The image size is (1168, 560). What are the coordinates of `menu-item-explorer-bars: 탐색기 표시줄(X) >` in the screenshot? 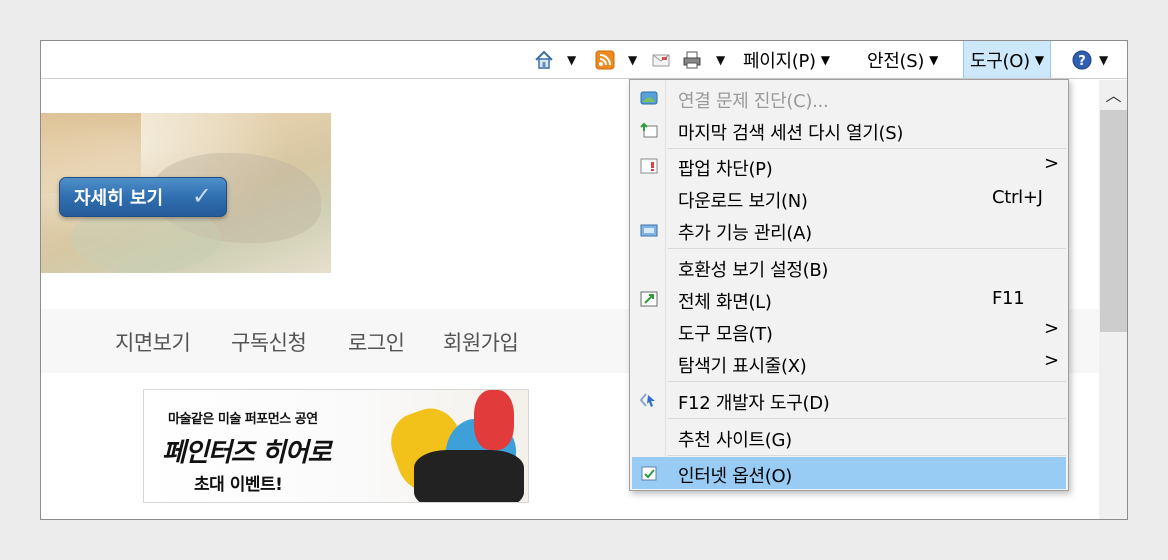 It's located at (849, 363).